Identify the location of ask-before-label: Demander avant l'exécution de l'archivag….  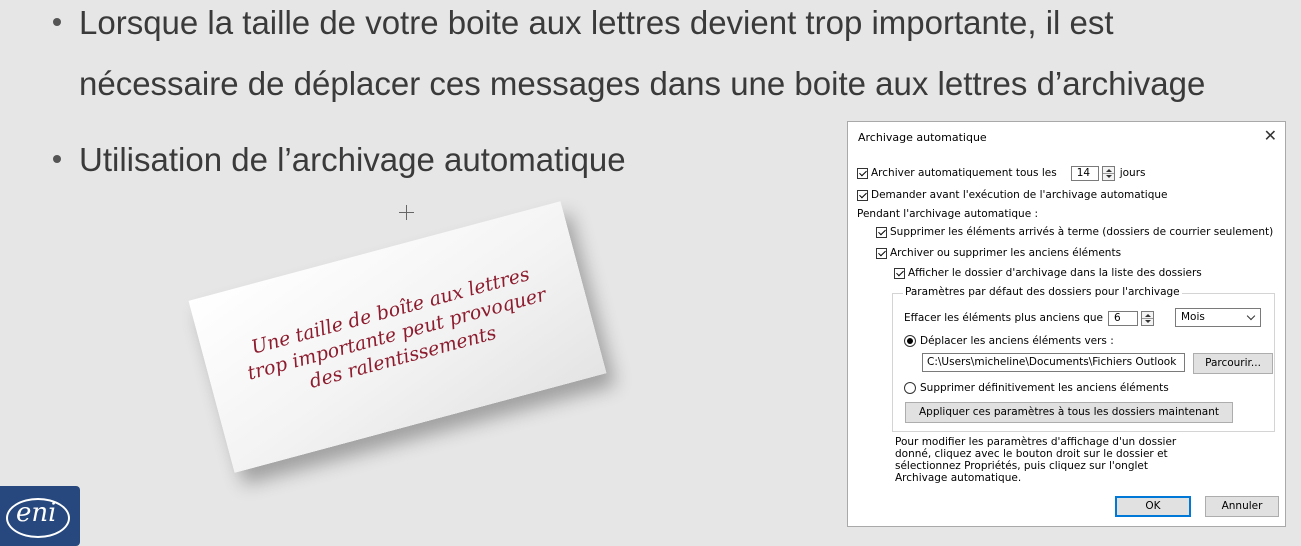
(1019, 195).